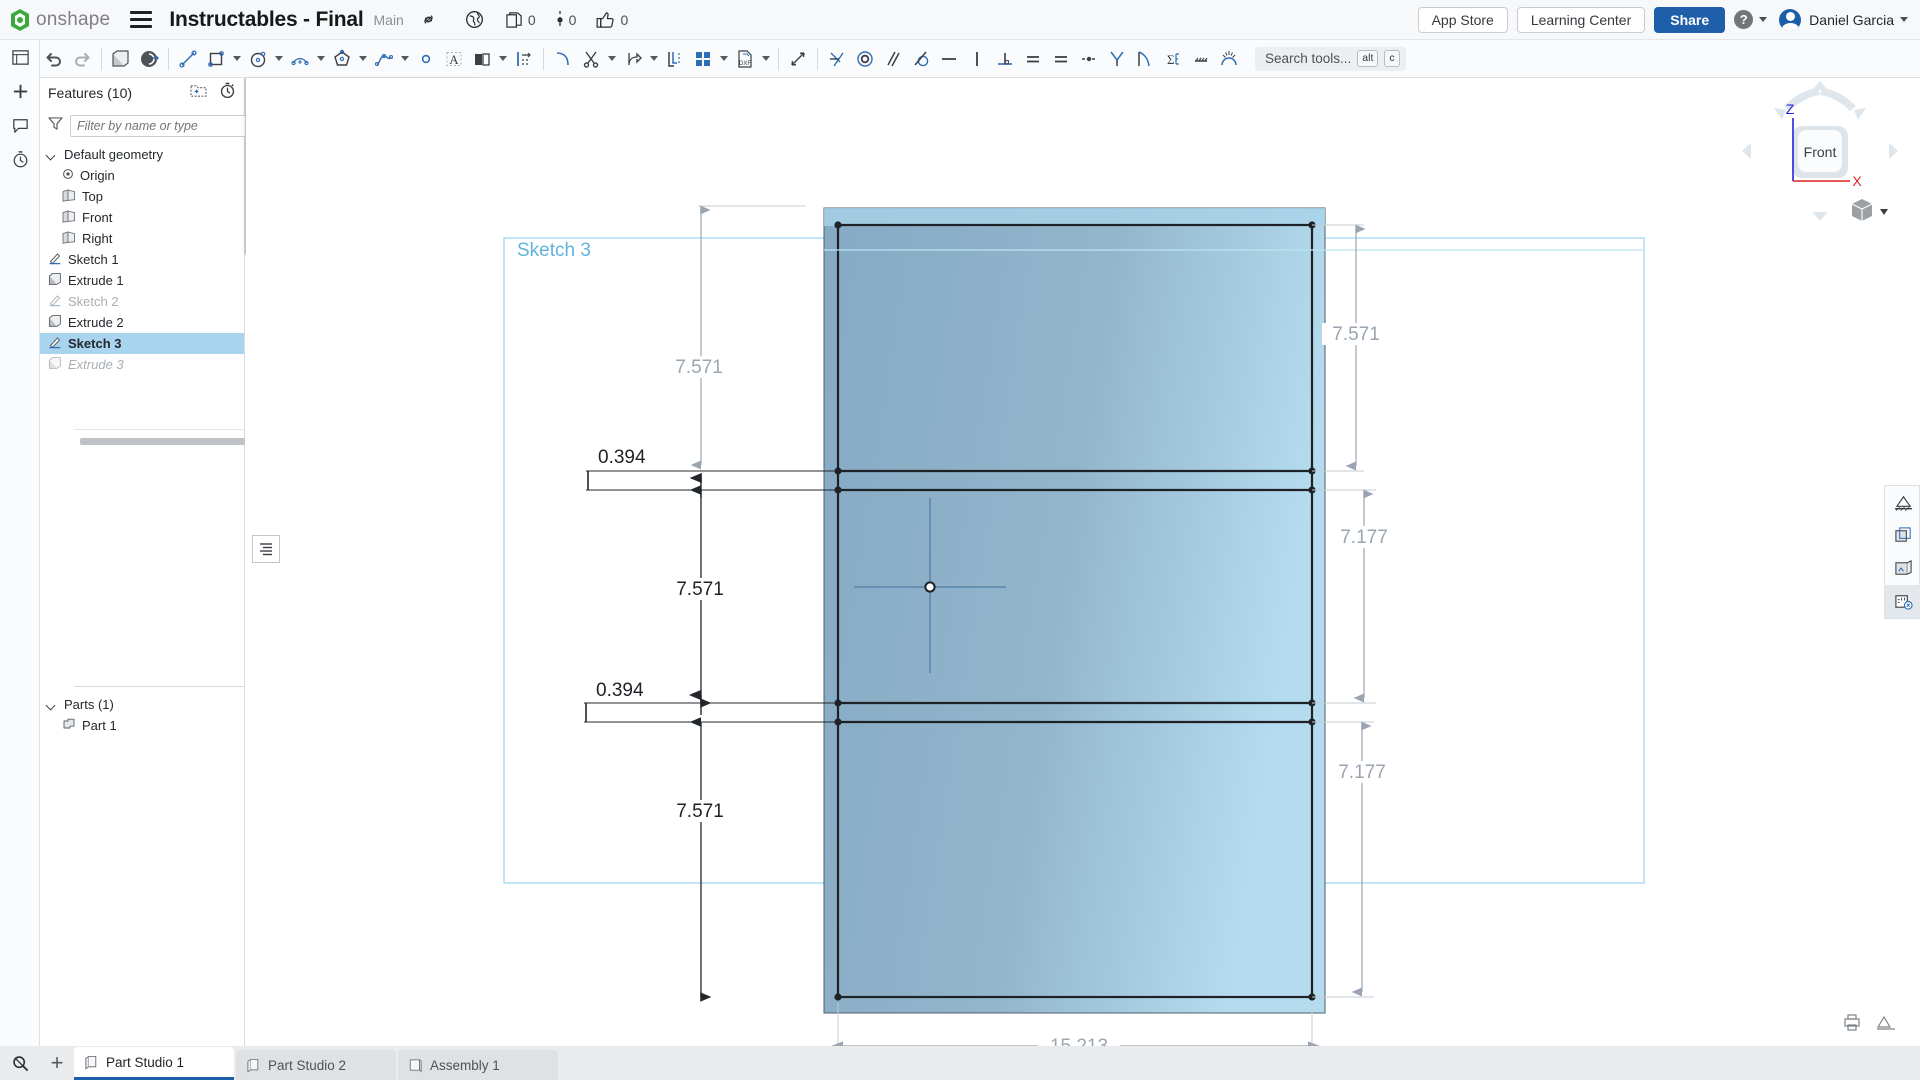 The image size is (1920, 1080). Describe the element at coordinates (700, 596) in the screenshot. I see `dimension-left-middle-height: 7.571` at that location.